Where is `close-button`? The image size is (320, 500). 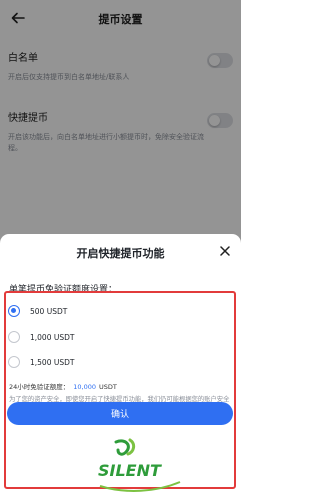 close-button is located at coordinates (225, 251).